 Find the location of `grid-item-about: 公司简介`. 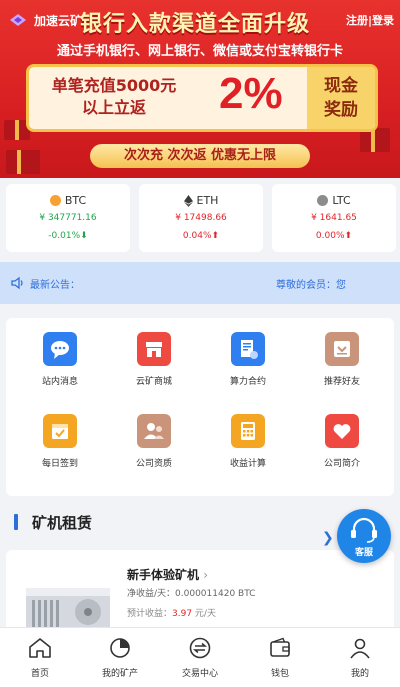

grid-item-about: 公司简介 is located at coordinates (342, 441).